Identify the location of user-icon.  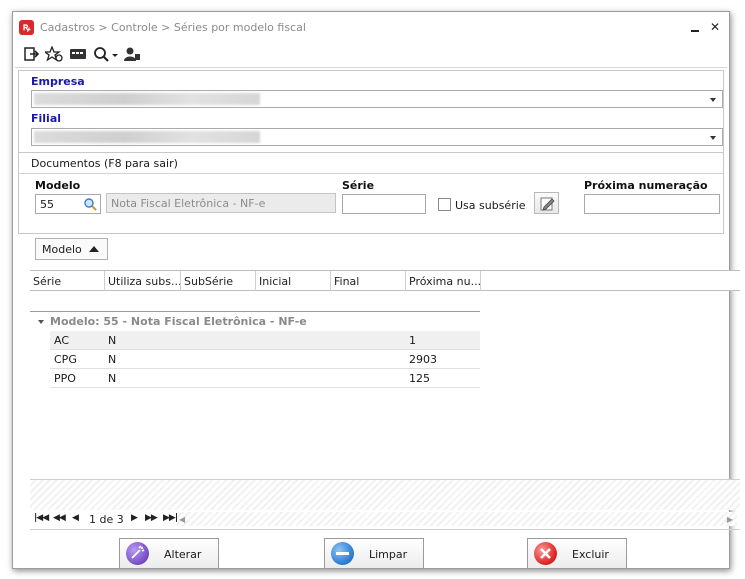
(132, 55).